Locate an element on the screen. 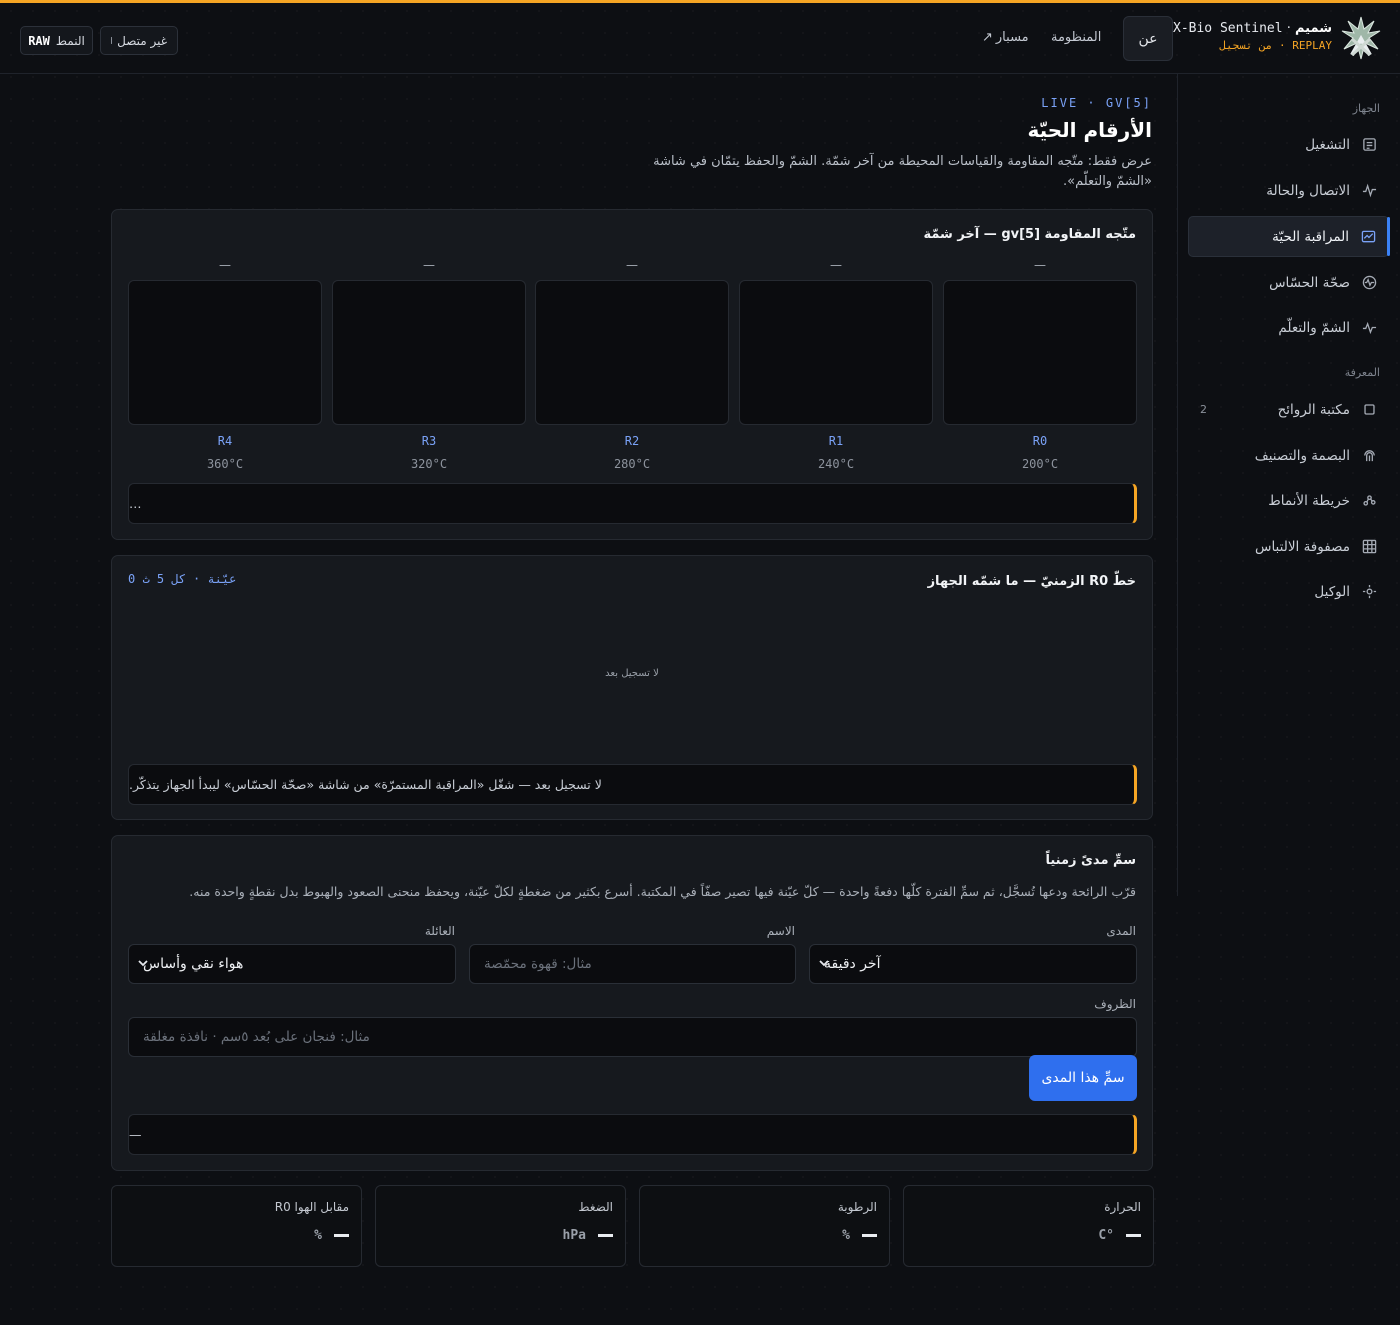 The width and height of the screenshot is (1400, 1325). agent-icon is located at coordinates (1369, 592).